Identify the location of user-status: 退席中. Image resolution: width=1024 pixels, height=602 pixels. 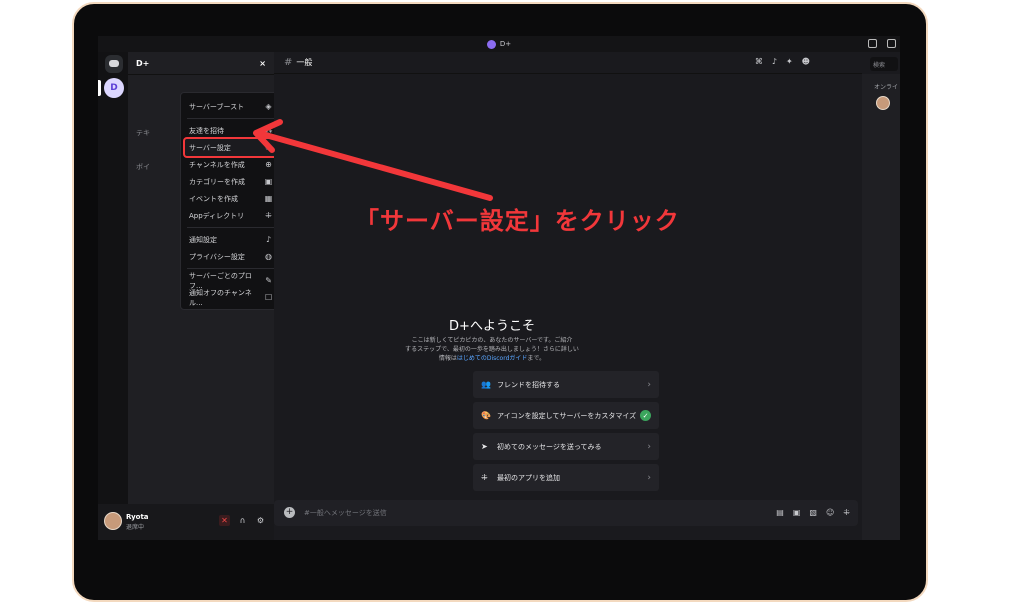
(135, 527).